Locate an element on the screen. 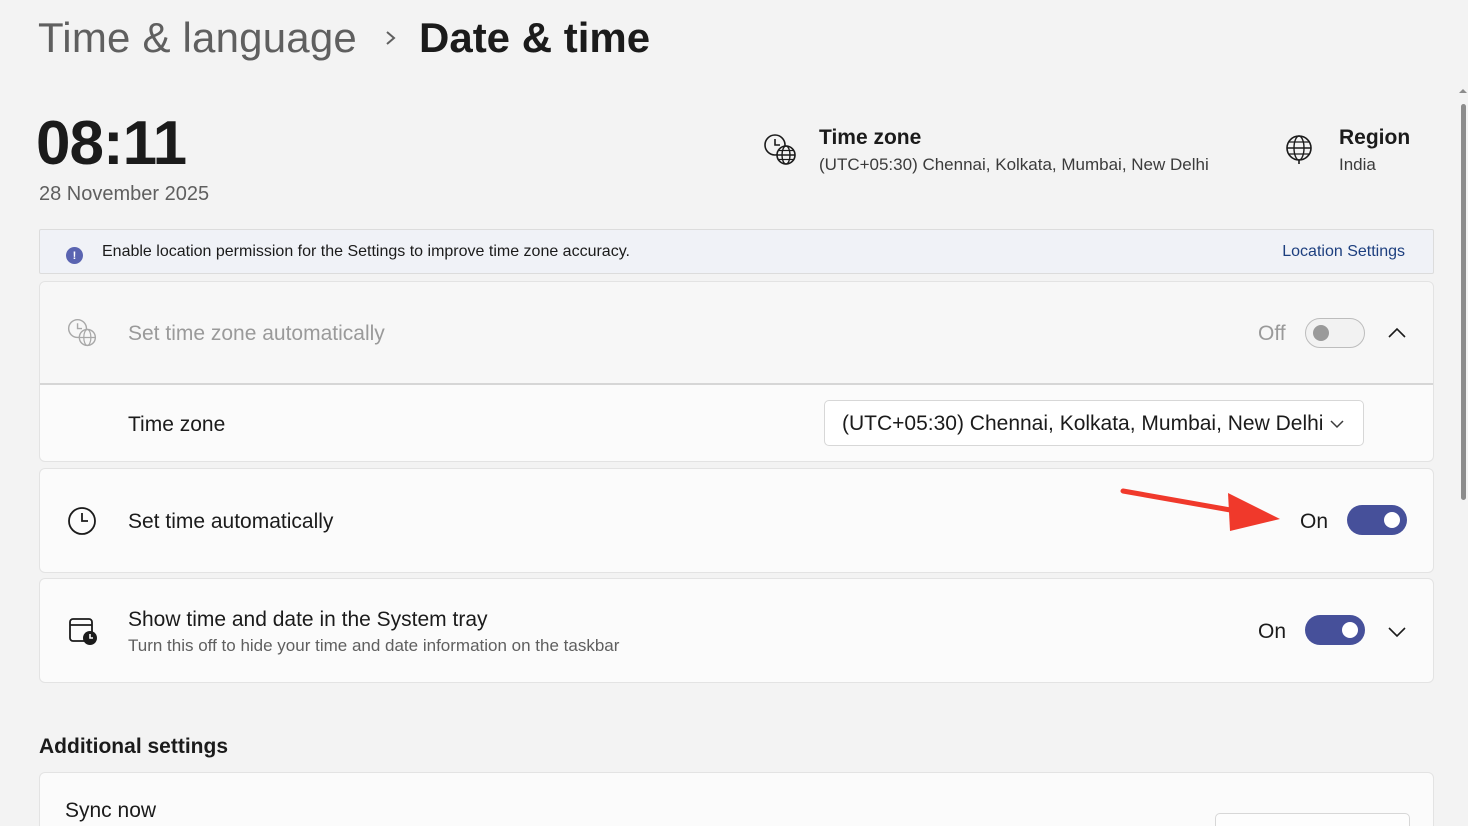 The width and height of the screenshot is (1468, 826). timezone-select-label: Time zone is located at coordinates (177, 424).